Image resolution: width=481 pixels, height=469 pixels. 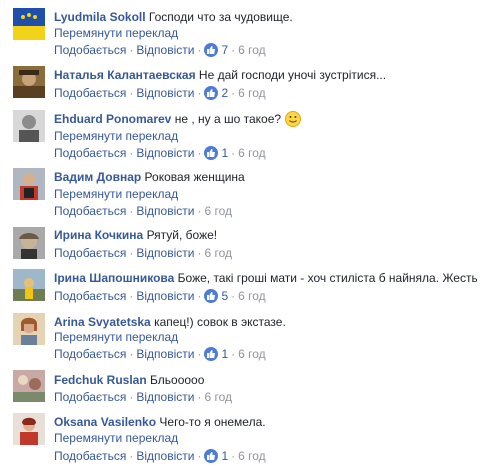 What do you see at coordinates (100, 17) in the screenshot?
I see `comment-author: Lyudmila Sokoll` at bounding box center [100, 17].